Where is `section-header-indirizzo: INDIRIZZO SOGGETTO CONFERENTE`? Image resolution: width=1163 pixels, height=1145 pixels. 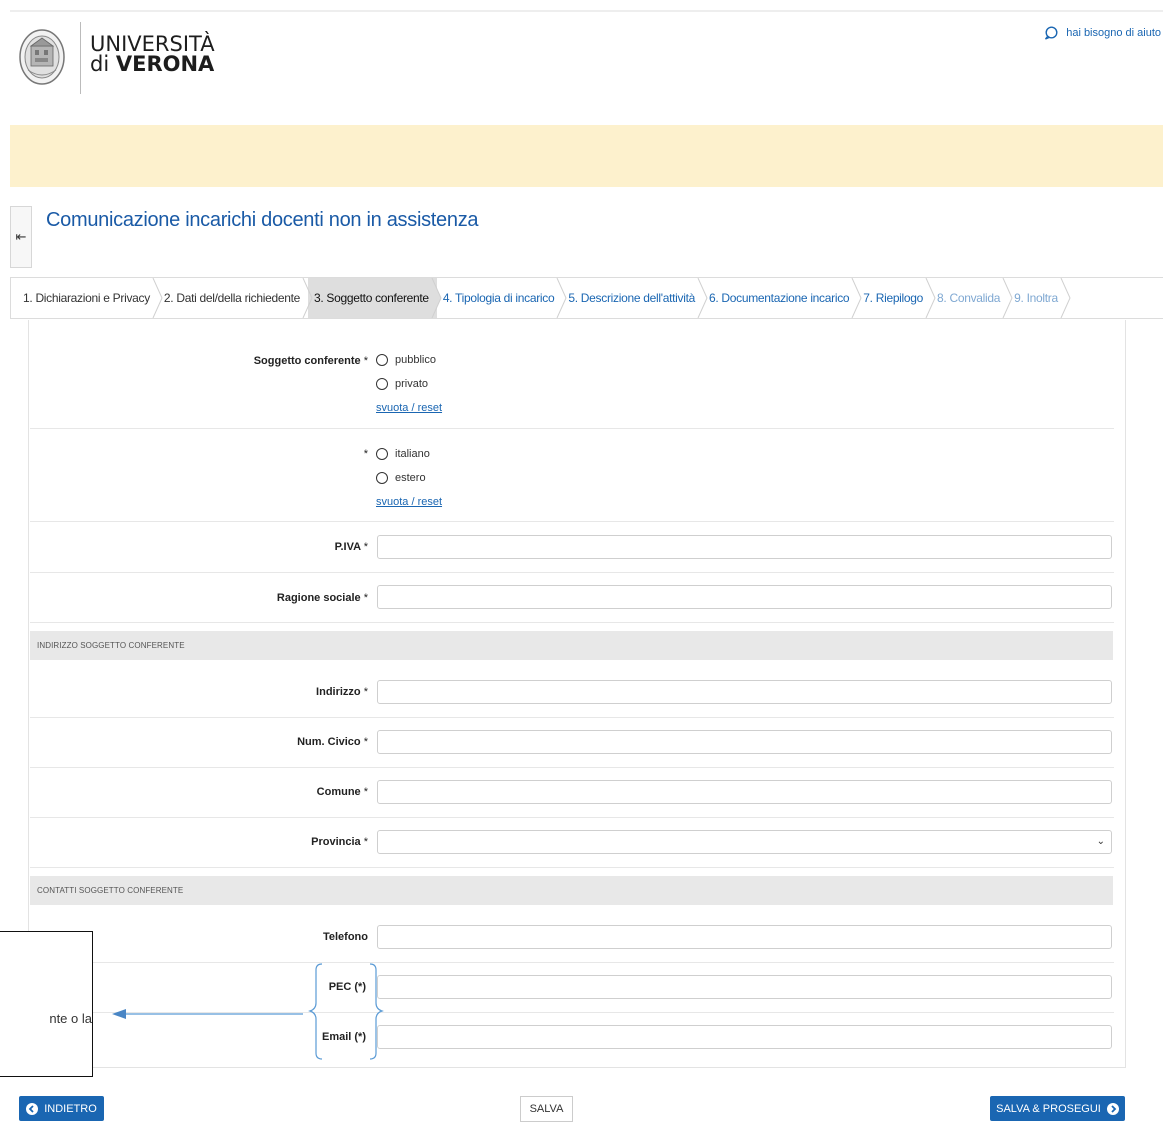 section-header-indirizzo: INDIRIZZO SOGGETTO CONFERENTE is located at coordinates (571, 645).